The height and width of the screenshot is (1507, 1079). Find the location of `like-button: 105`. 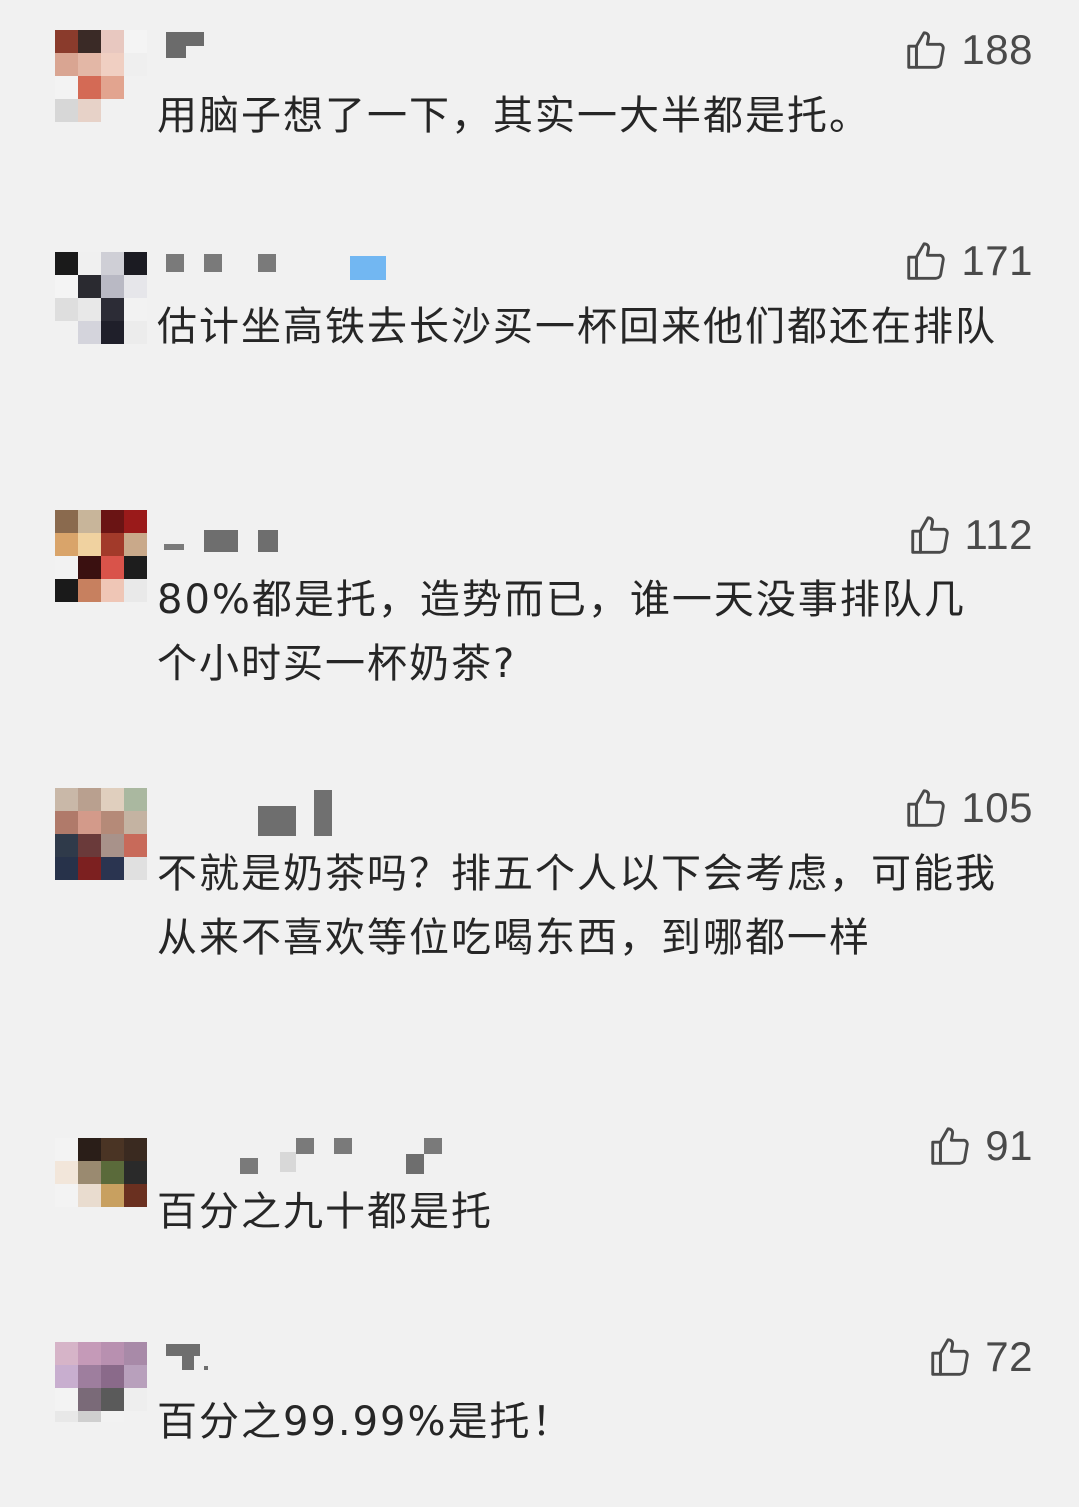

like-button: 105 is located at coordinates (968, 808).